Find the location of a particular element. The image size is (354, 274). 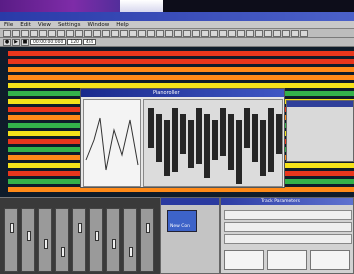

track-parameters-window: Track Parameters is located at coordinates (287, 235).